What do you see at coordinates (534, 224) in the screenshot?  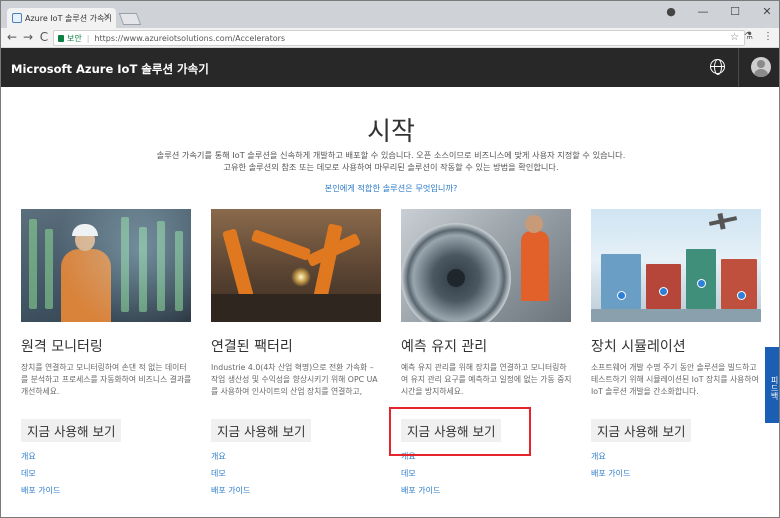 I see `technician-head` at bounding box center [534, 224].